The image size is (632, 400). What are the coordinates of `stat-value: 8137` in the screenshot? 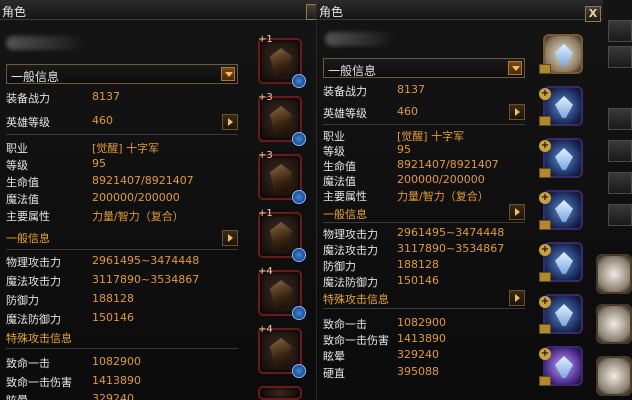 It's located at (106, 96).